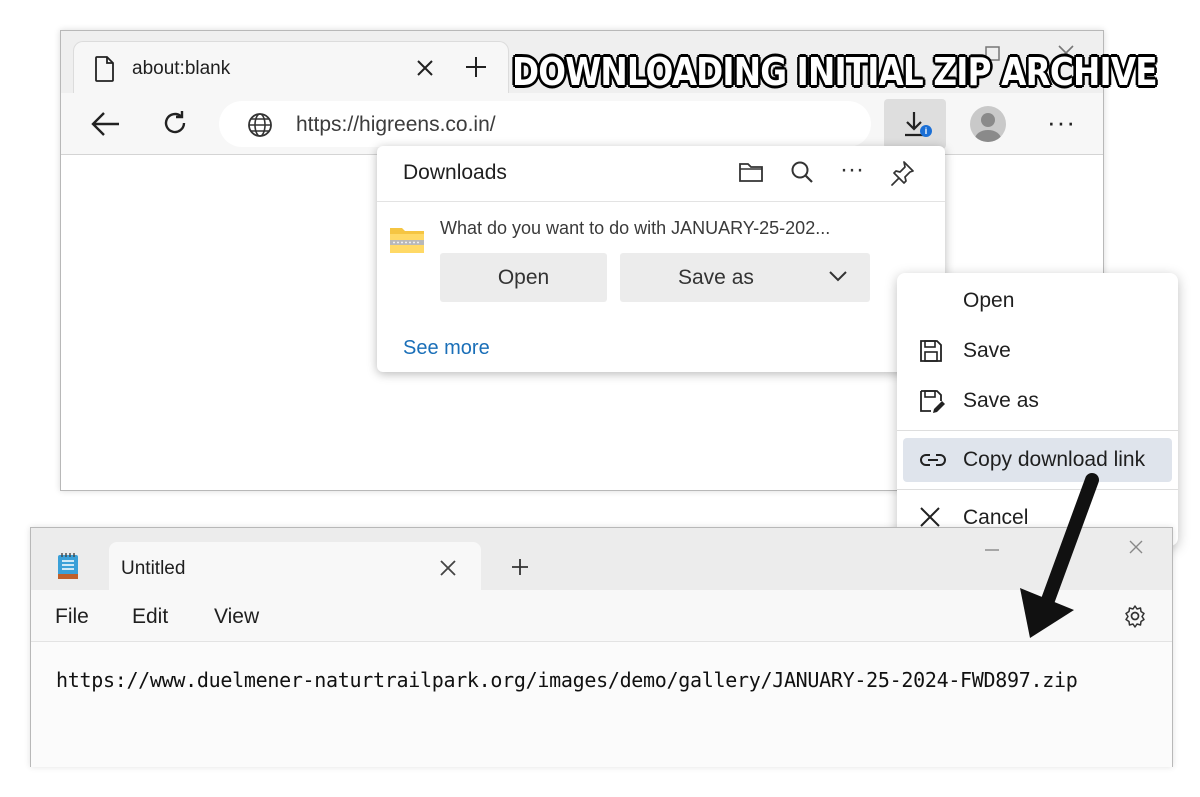  Describe the element at coordinates (835, 72) in the screenshot. I see `overlay-caption: DOWNLOADING INITIAL ZIP ARCHIVE` at that location.